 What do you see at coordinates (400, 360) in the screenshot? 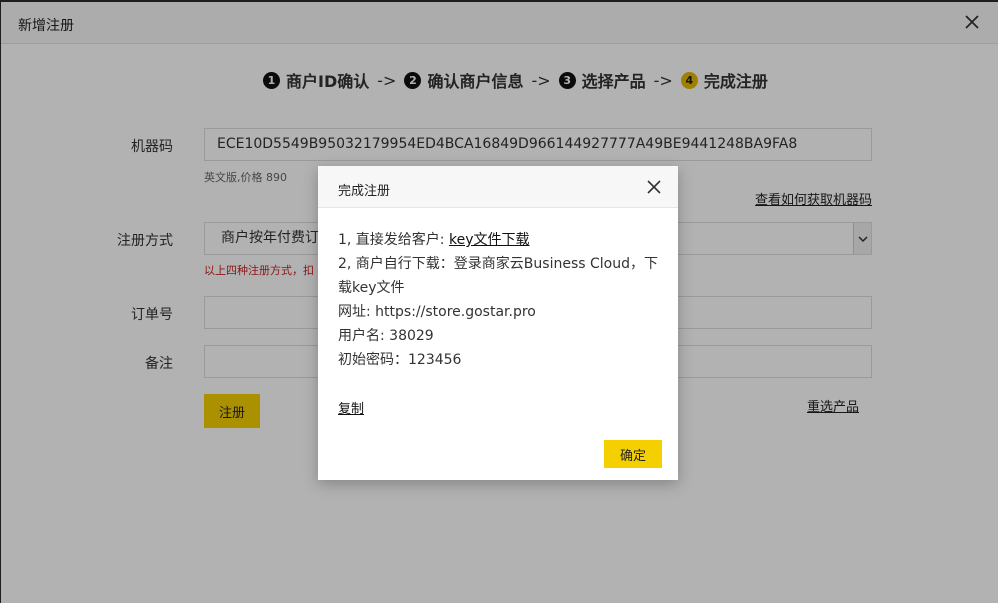
I see `initial-password-line: 初始密码：123456` at bounding box center [400, 360].